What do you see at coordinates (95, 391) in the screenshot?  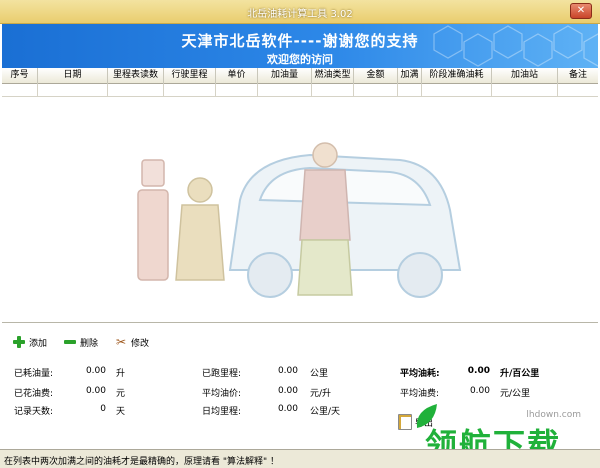 I see `fuel-cost-value: 0.00` at bounding box center [95, 391].